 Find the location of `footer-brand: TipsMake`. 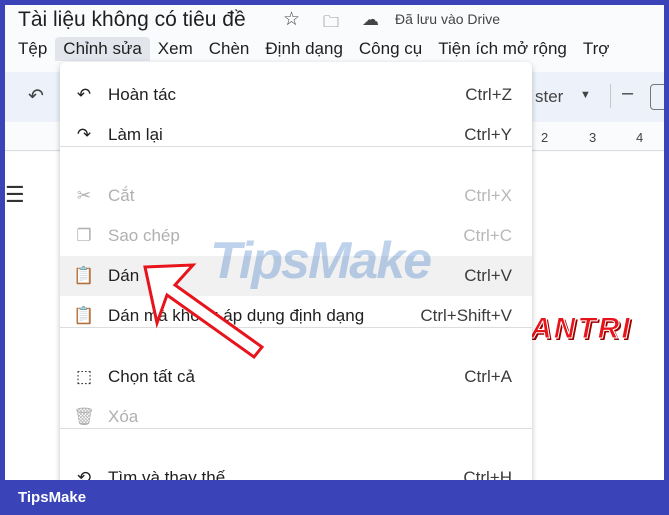

footer-brand: TipsMake is located at coordinates (52, 497).